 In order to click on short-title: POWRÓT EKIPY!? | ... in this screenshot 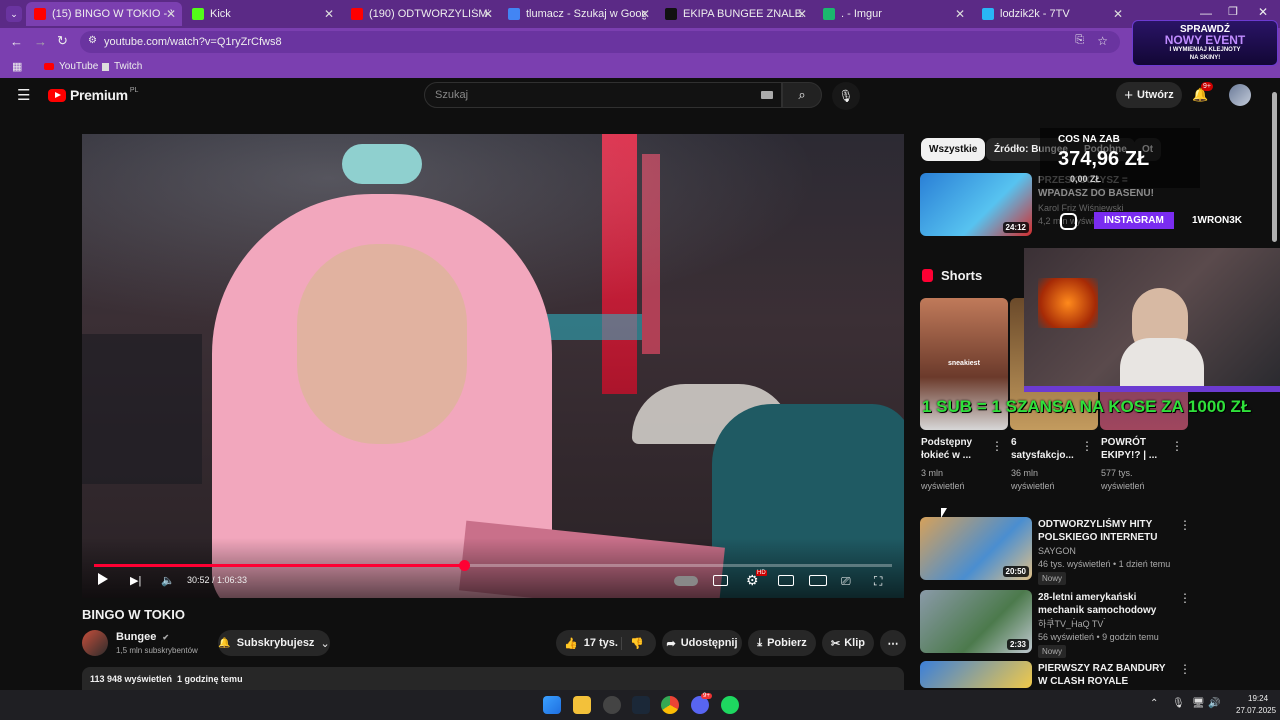, I will do `click(1132, 449)`.